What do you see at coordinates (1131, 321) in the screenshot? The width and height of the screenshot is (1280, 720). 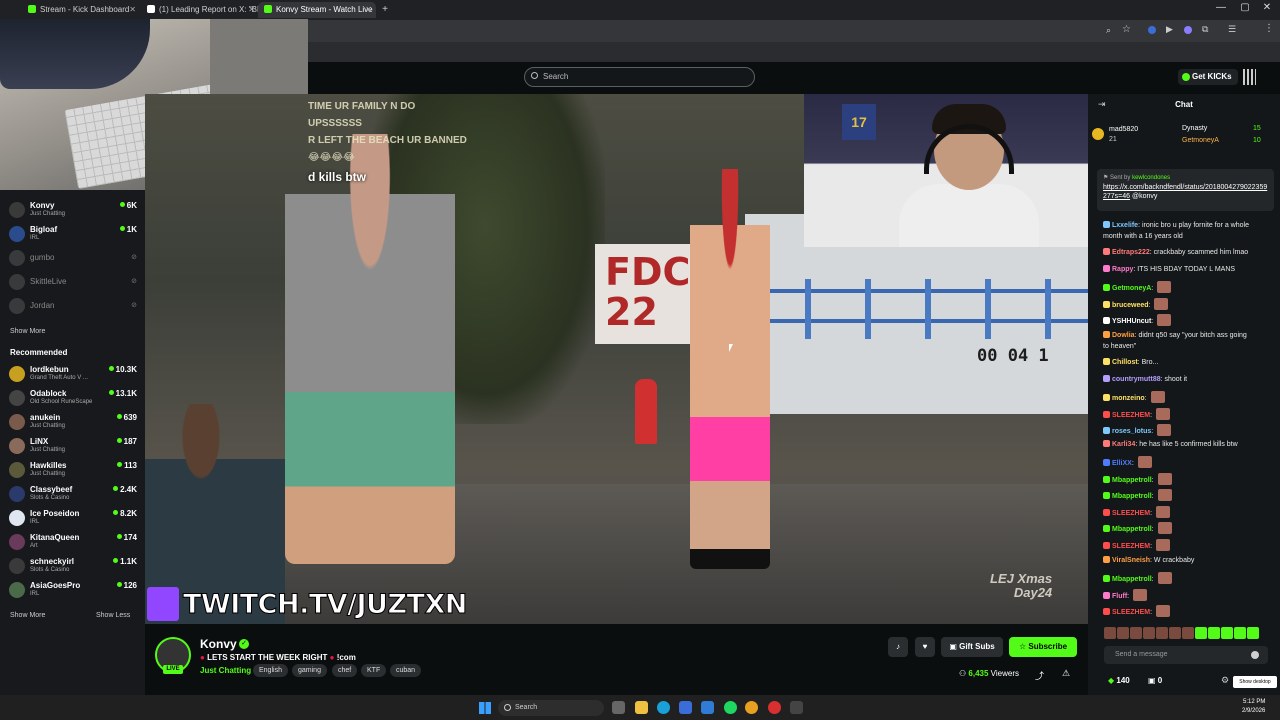 I see `chat-username: YSHHUncut` at bounding box center [1131, 321].